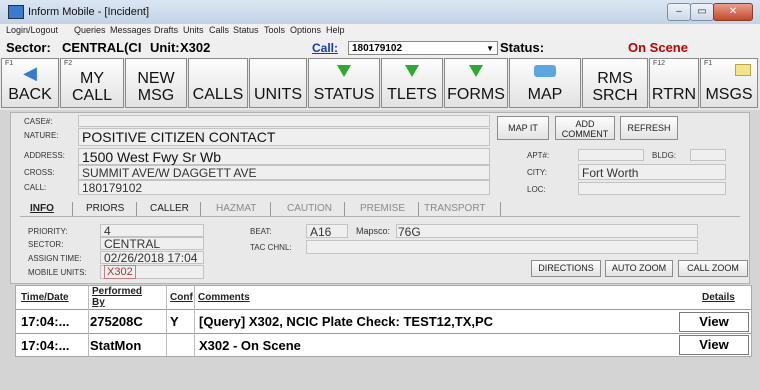 This screenshot has height=390, width=760. I want to click on loc-field, so click(652, 188).